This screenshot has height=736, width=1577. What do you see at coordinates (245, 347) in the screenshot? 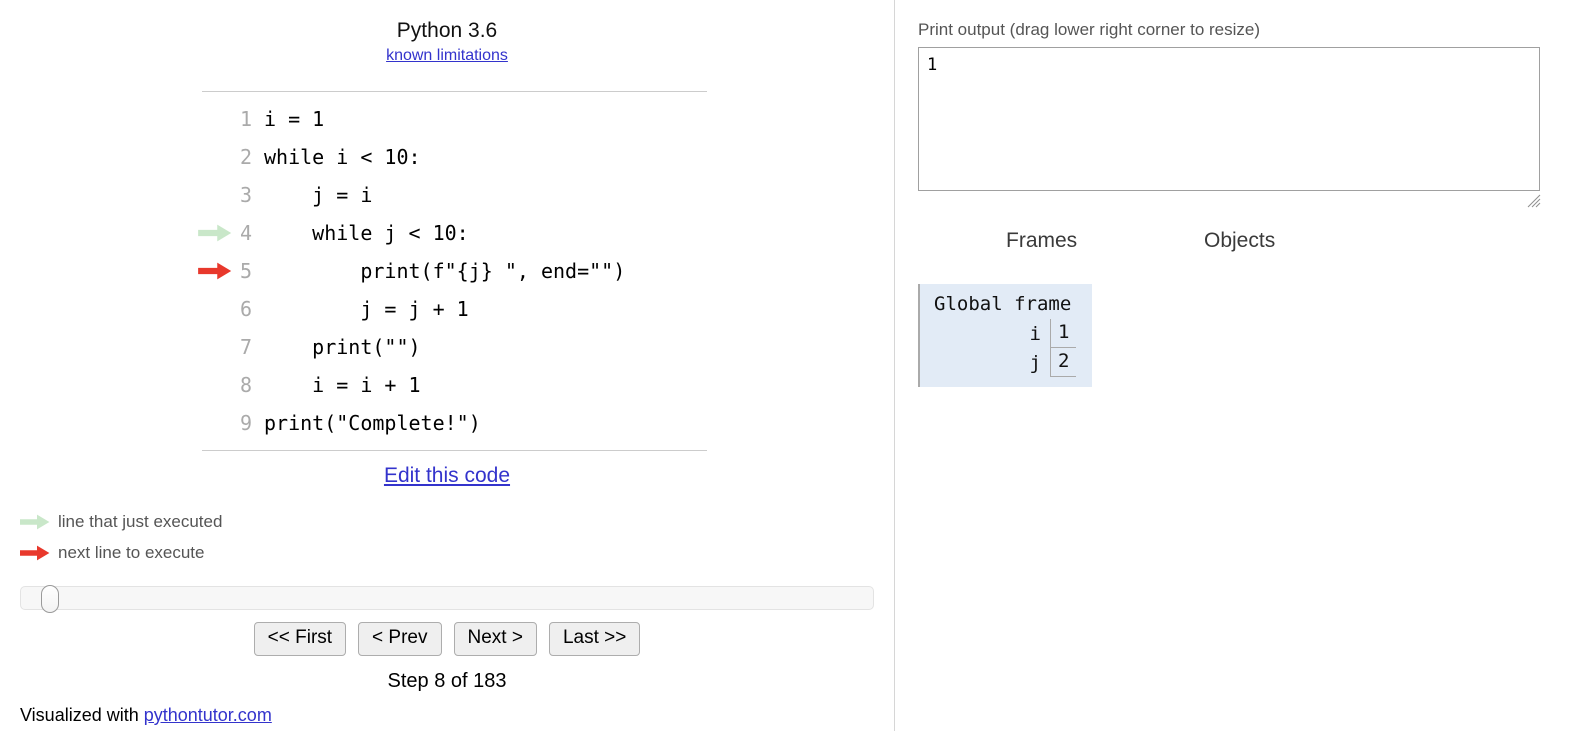
I see `code-line-number: 7` at bounding box center [245, 347].